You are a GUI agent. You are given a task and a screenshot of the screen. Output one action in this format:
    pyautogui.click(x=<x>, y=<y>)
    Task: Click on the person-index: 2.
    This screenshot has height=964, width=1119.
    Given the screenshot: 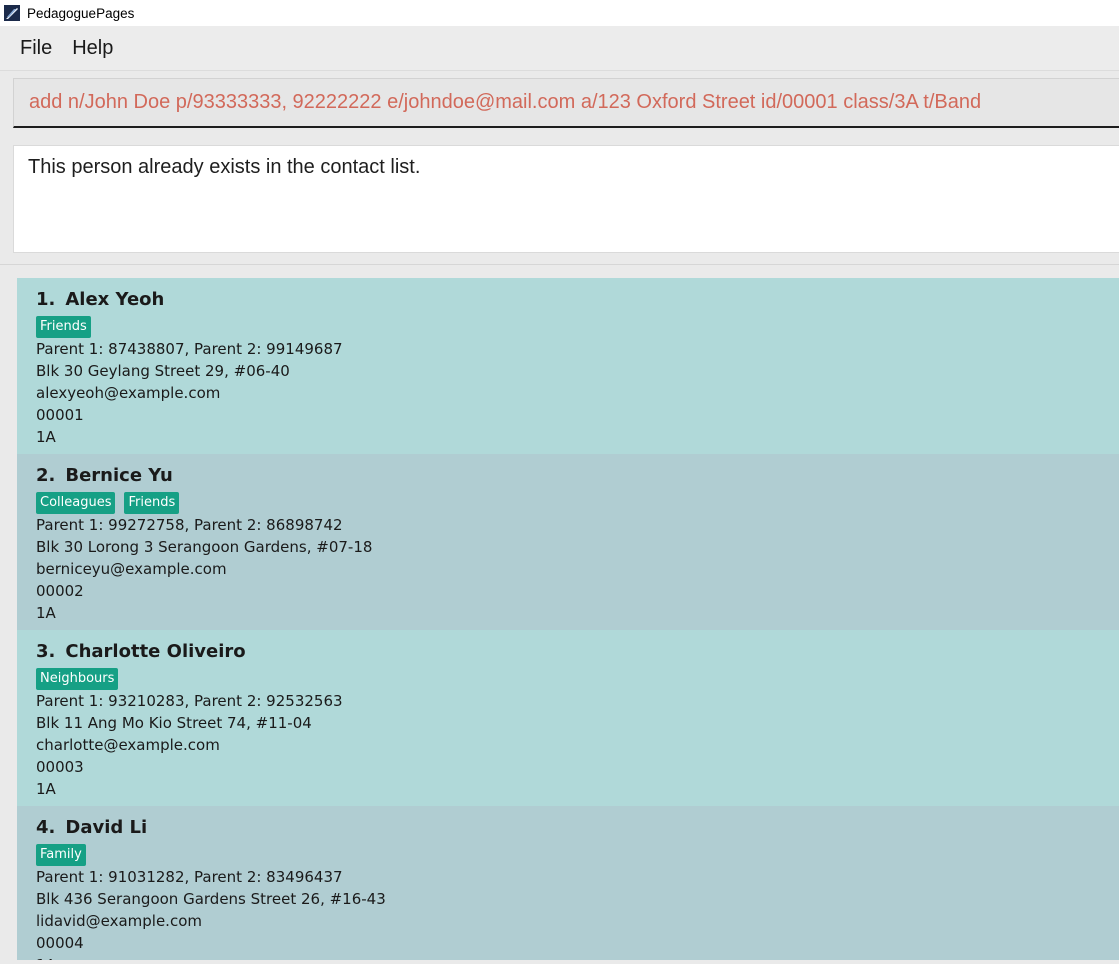 What is the action you would take?
    pyautogui.click(x=46, y=475)
    